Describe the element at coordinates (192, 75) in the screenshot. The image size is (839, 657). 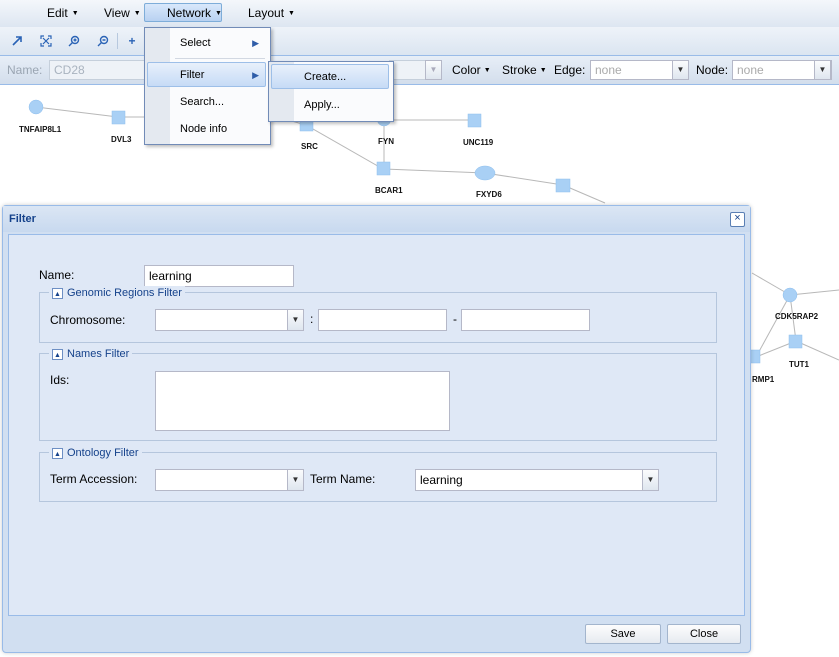
I see `menu-item-filter-label: Filter` at that location.